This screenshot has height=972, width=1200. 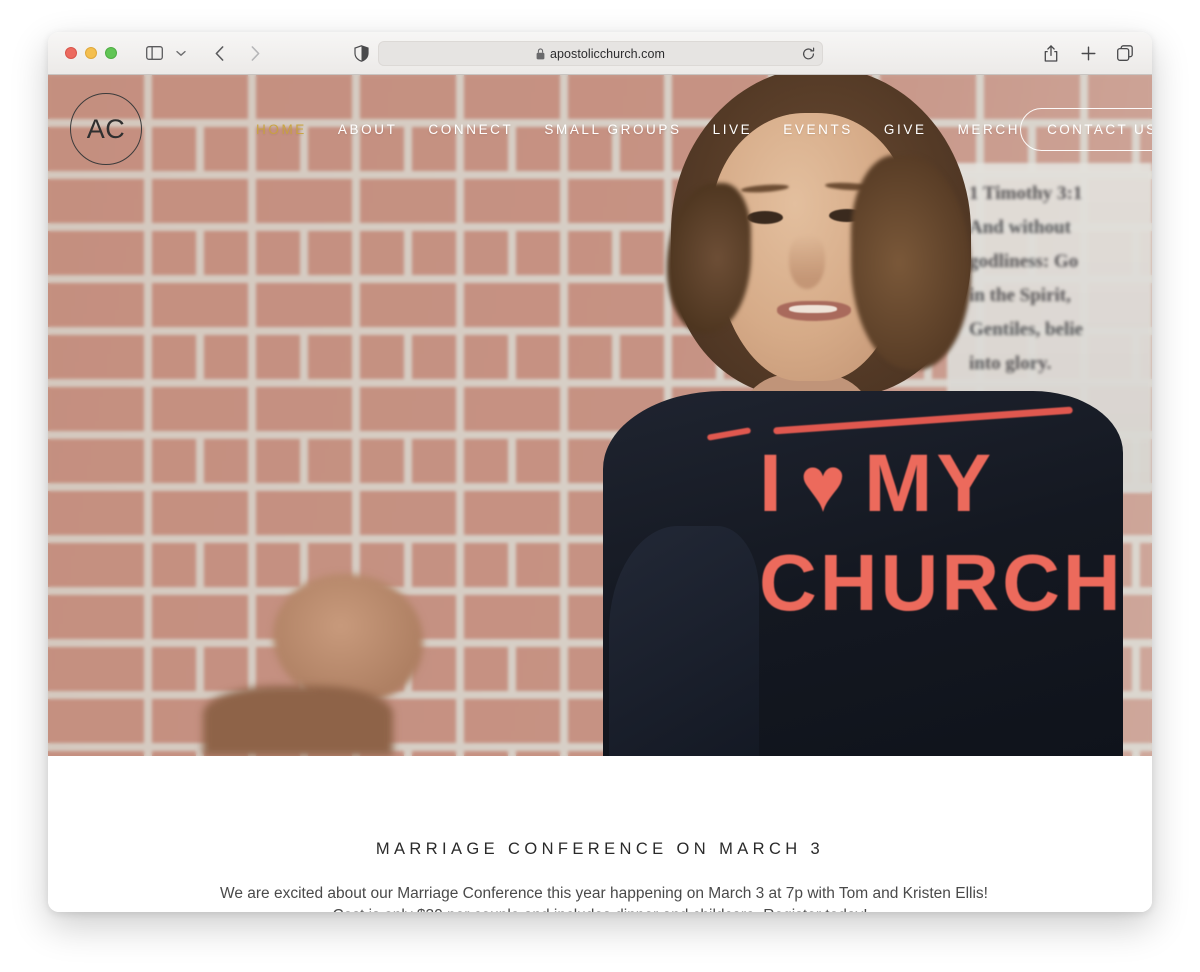 I want to click on minimize-window-button, so click(x=91, y=53).